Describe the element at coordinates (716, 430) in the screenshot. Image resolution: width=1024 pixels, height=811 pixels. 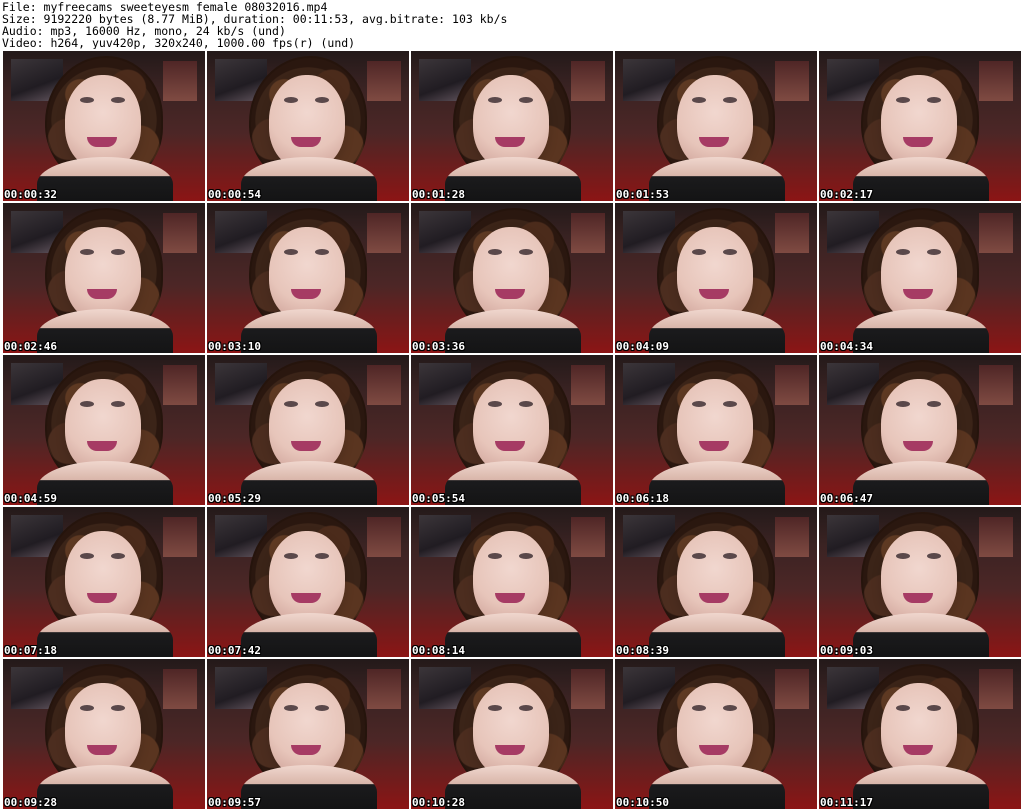
I see `thumbnail-14: 00:06:18` at that location.